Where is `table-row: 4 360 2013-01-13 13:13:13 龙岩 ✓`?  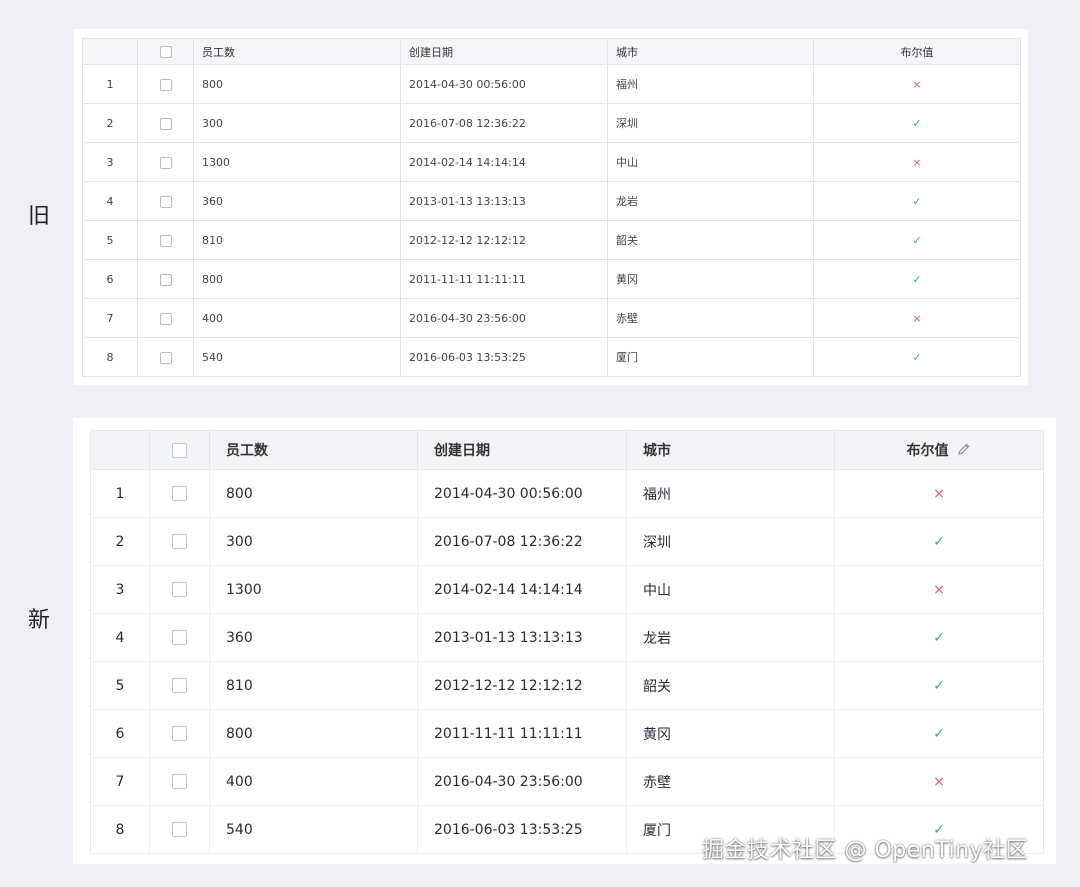 table-row: 4 360 2013-01-13 13:13:13 龙岩 ✓ is located at coordinates (551, 201).